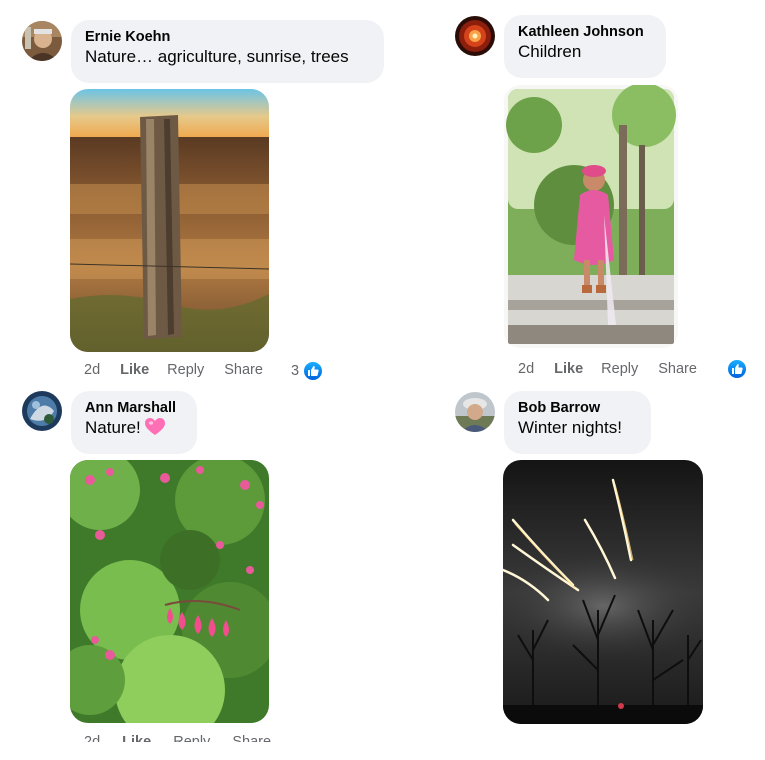  I want to click on comment-text: Nature!, so click(134, 429).